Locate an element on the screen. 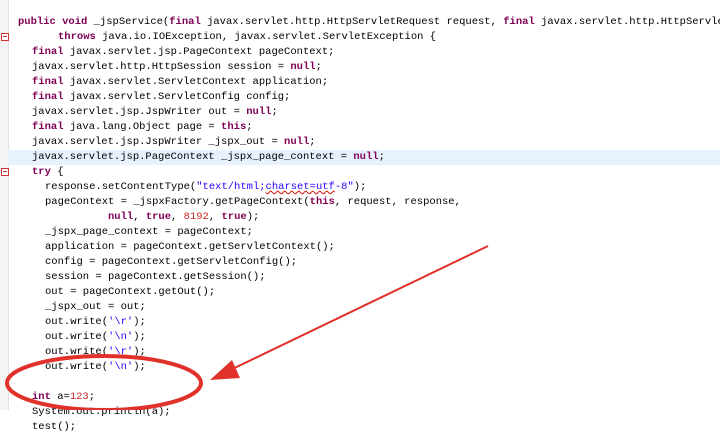  code-line: test(); is located at coordinates (54, 427).